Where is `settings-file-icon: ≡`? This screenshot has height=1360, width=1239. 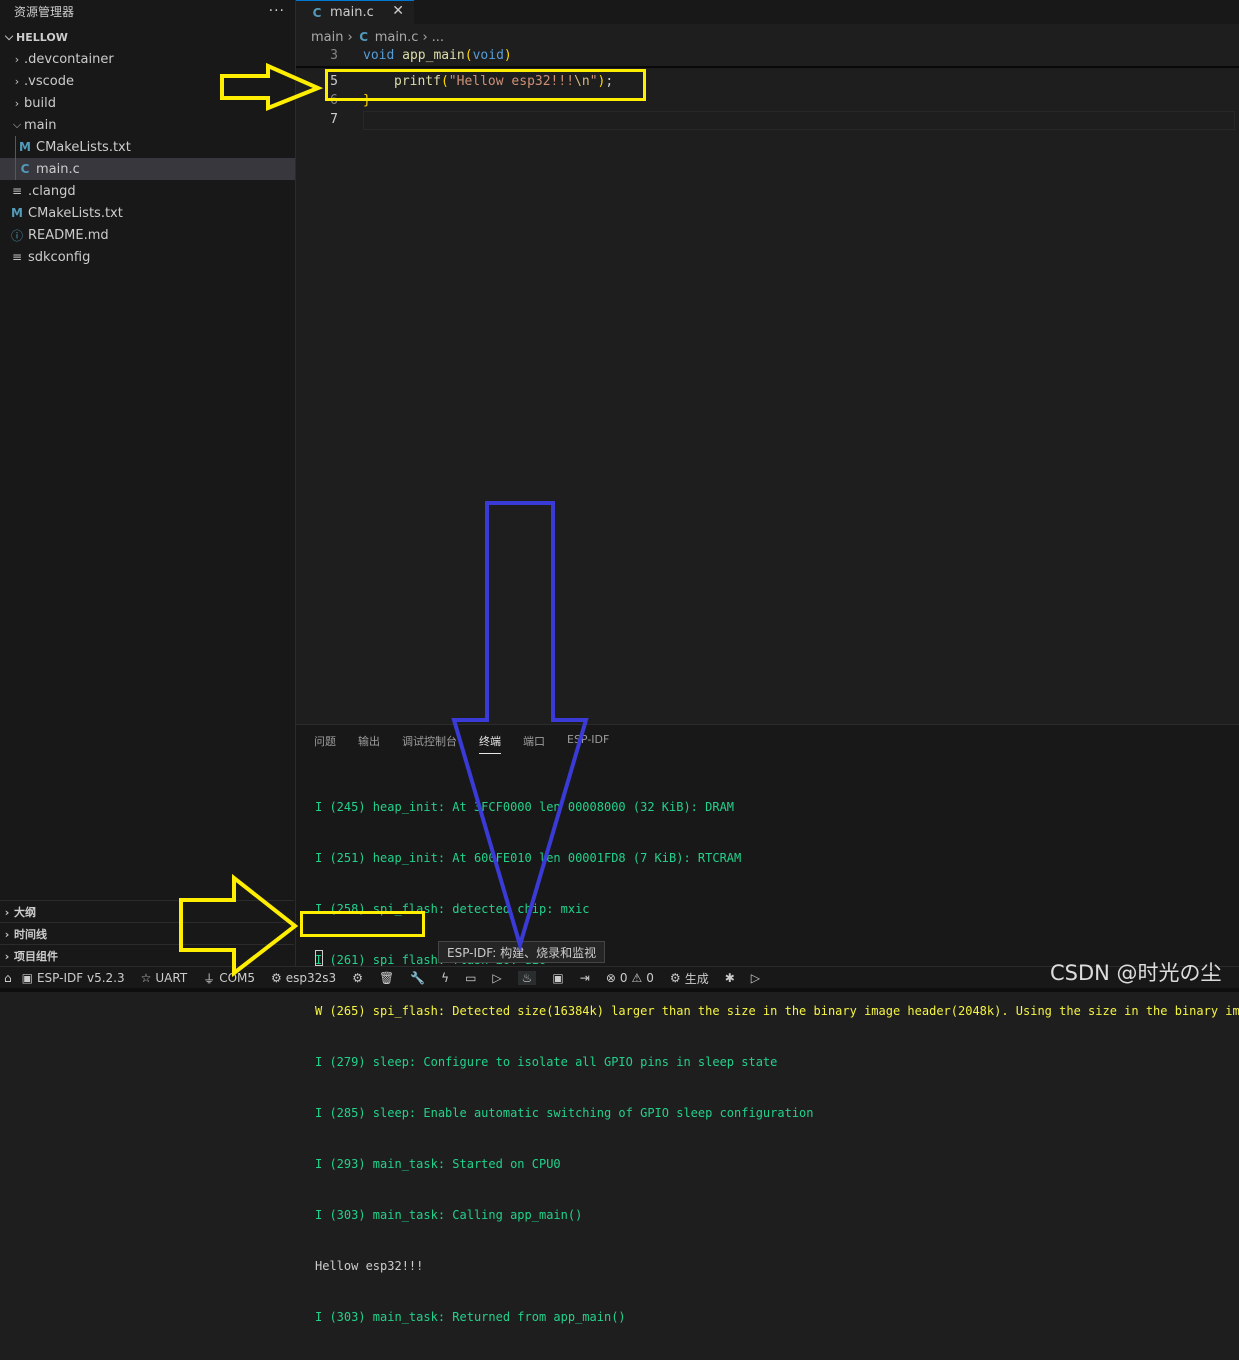 settings-file-icon: ≡ is located at coordinates (17, 191).